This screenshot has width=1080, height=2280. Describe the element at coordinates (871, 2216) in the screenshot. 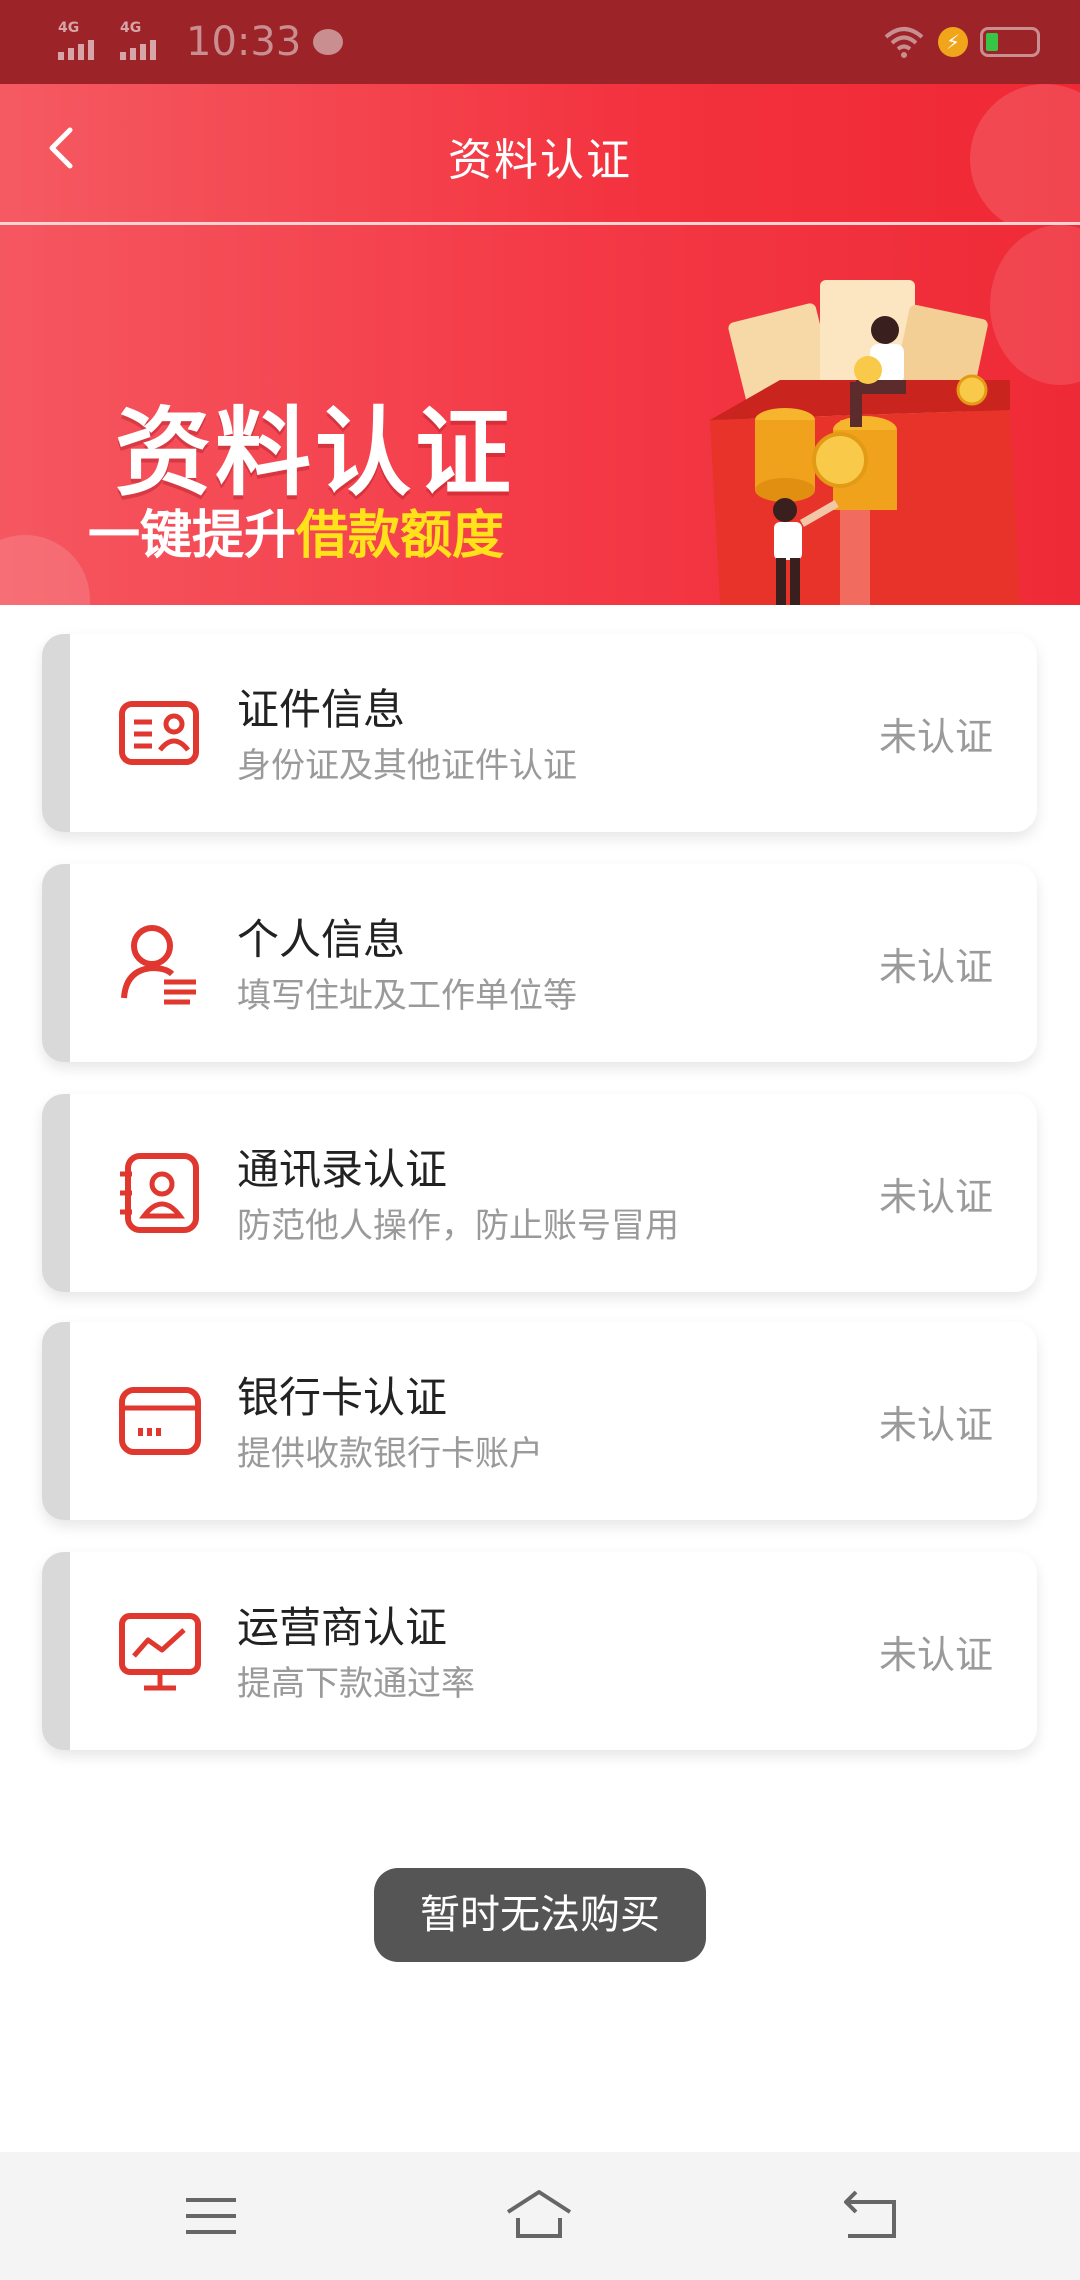

I see `back-icon` at that location.